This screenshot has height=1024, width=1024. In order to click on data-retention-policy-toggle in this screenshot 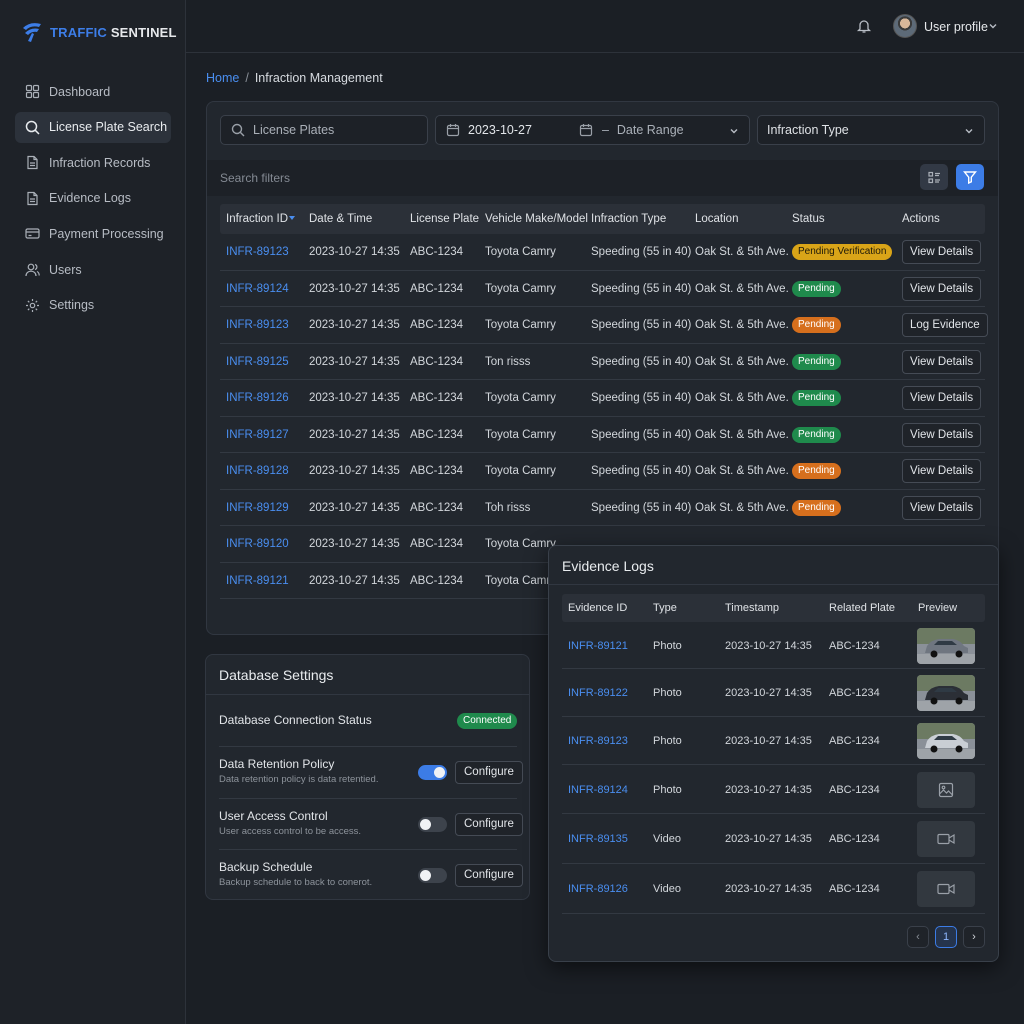, I will do `click(432, 772)`.